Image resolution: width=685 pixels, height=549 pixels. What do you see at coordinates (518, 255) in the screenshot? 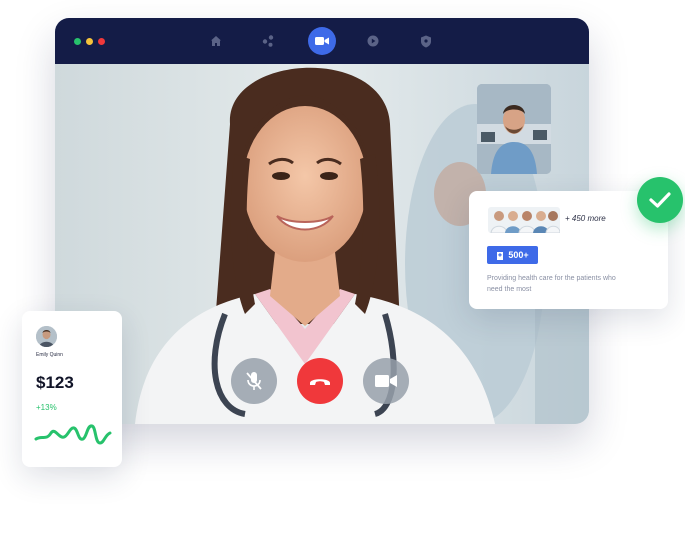
I see `count-badge-label: 500+` at bounding box center [518, 255].